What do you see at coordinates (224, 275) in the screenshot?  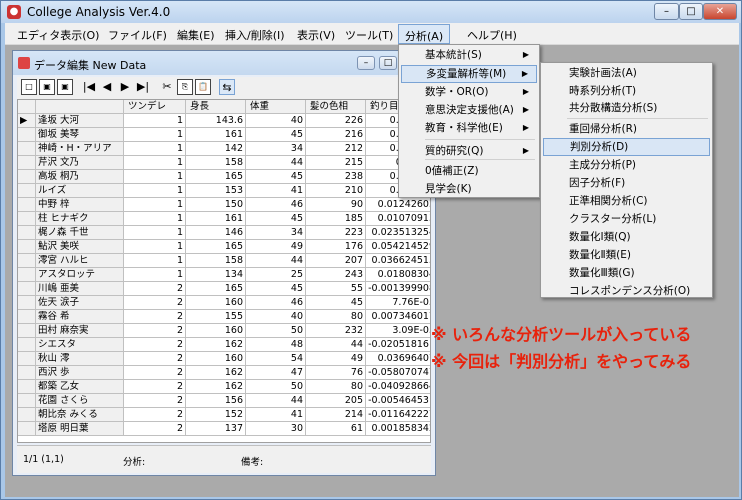 I see `table-row: アスタロッテ 1 134 25 243 0.01808304` at bounding box center [224, 275].